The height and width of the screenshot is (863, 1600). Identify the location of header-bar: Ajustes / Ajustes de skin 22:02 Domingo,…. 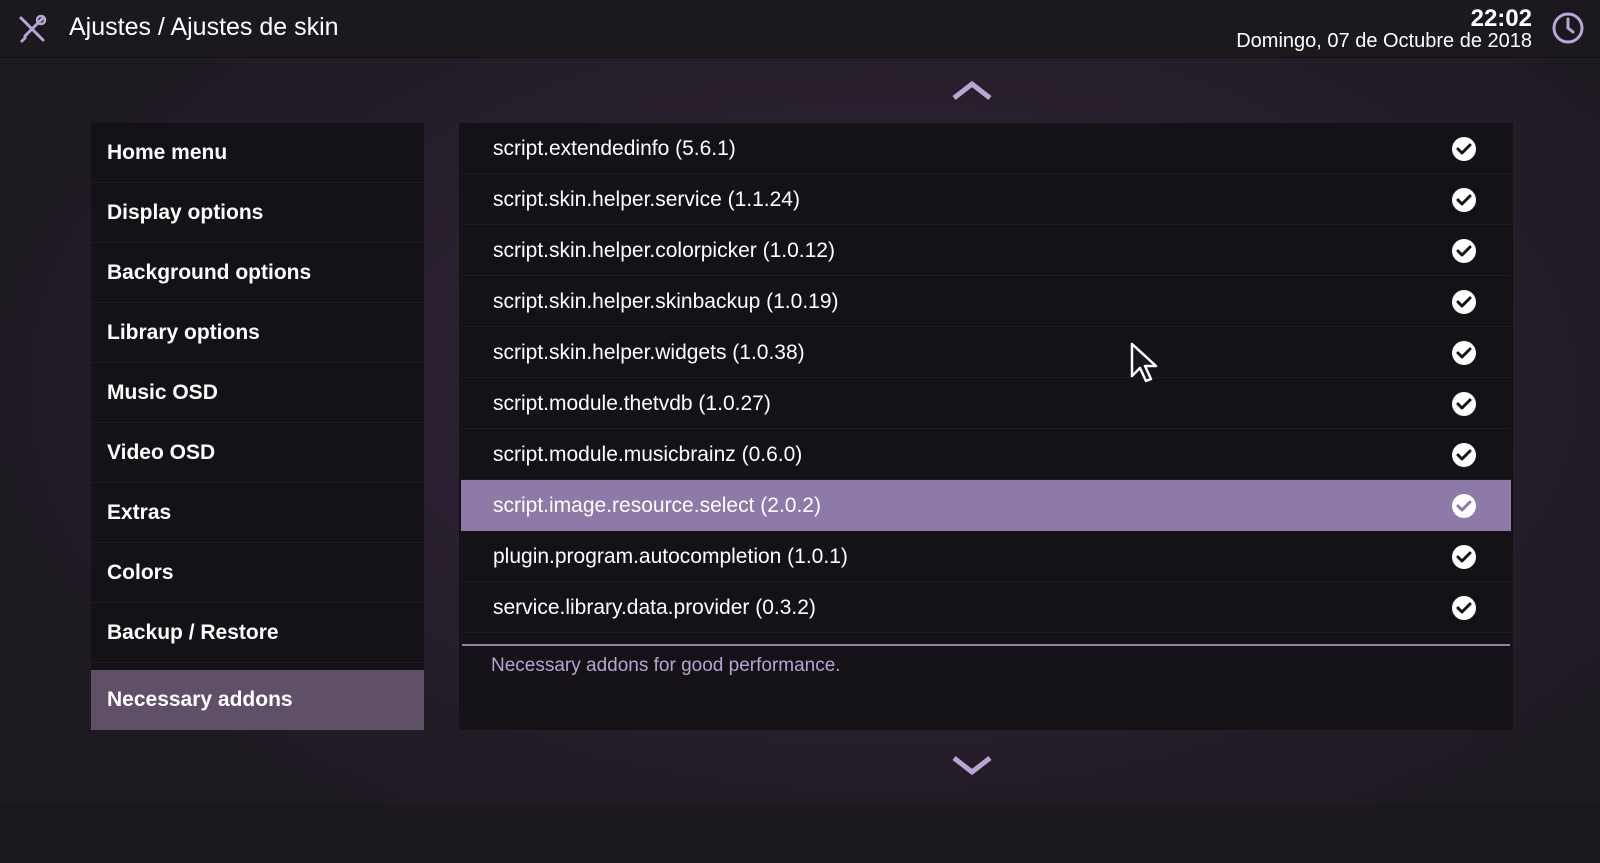
(800, 29).